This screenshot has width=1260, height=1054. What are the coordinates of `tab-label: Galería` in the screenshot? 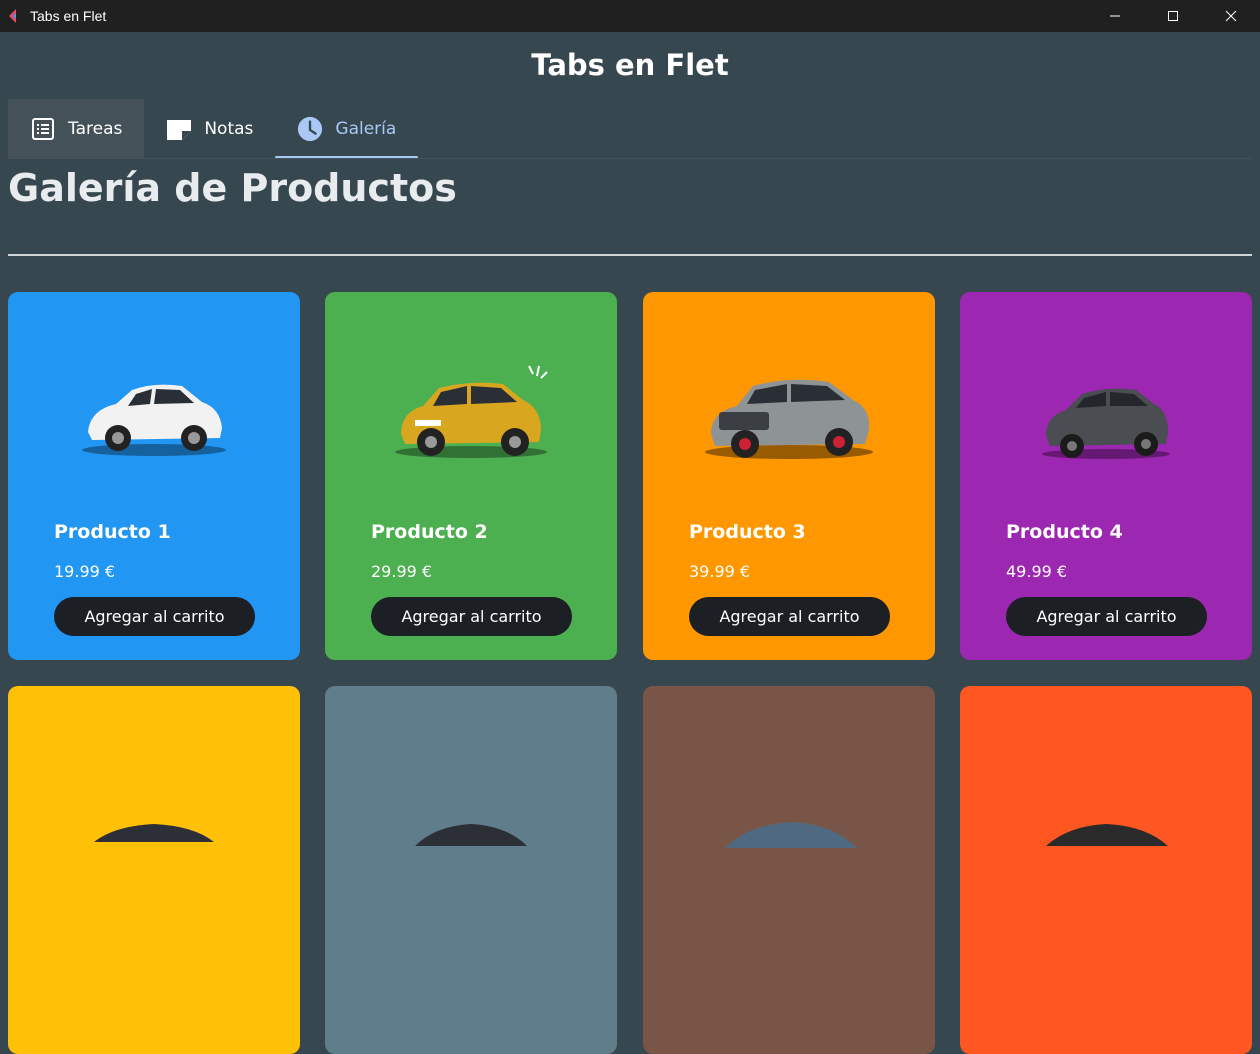 It's located at (366, 129).